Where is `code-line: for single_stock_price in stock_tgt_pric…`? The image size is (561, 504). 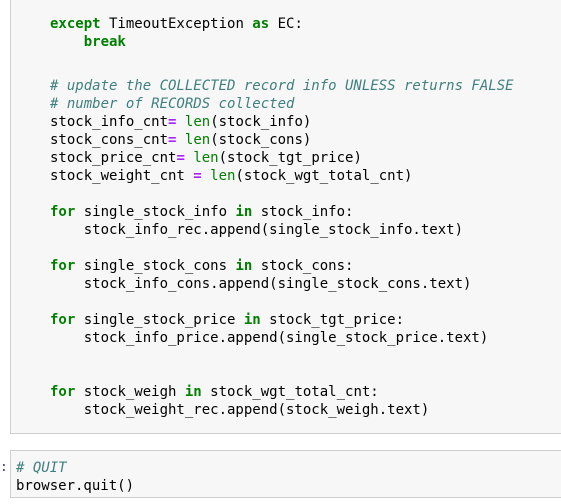
code-line: for single_stock_price in stock_tgt_pric… is located at coordinates (227, 320).